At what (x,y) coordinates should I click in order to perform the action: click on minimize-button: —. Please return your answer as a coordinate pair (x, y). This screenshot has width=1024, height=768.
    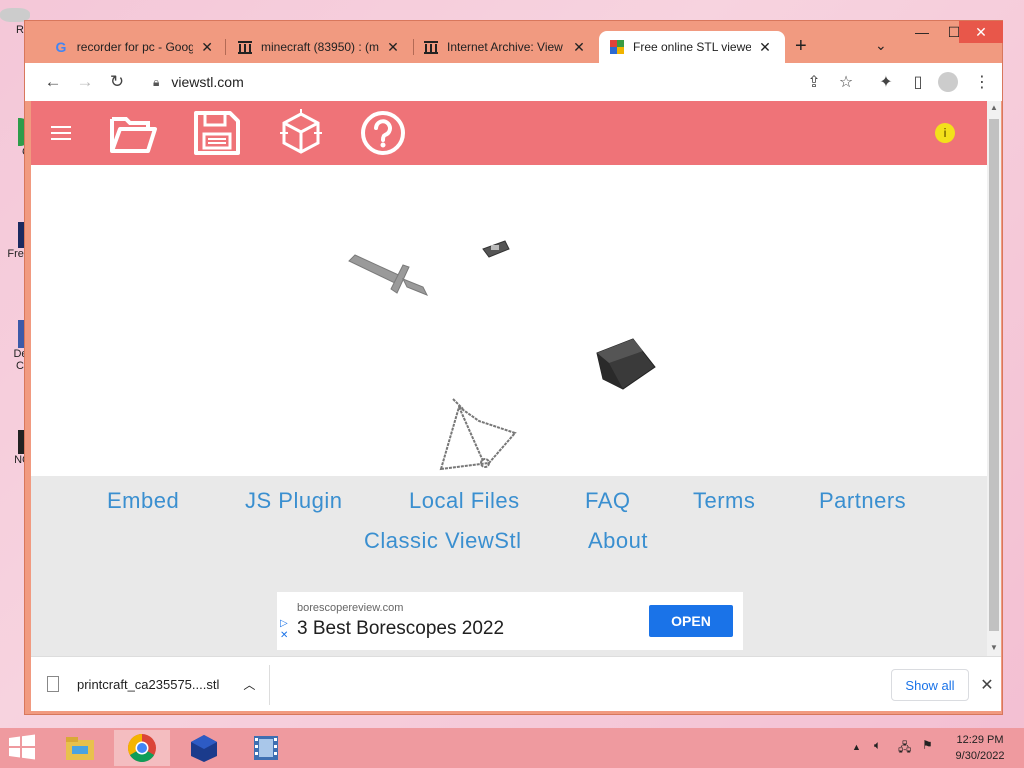
    Looking at the image, I should click on (922, 32).